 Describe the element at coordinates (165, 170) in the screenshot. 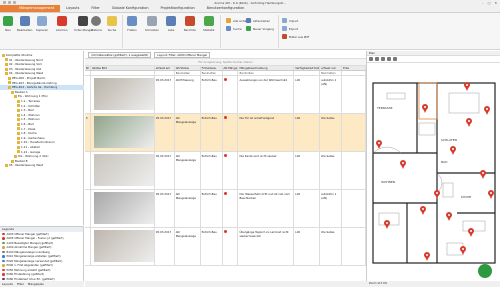

I see `cell-date: 05.03.2017` at that location.